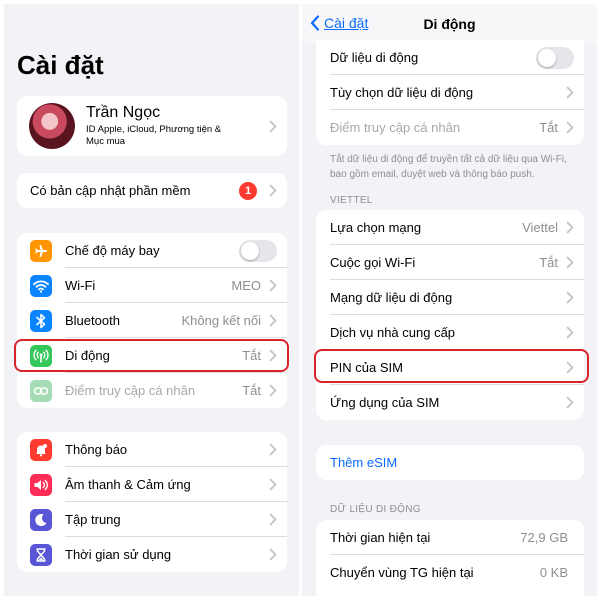 This screenshot has width=600, height=600. Describe the element at coordinates (152, 285) in the screenshot. I see `wifi-row: Wi-Fi MEO` at that location.